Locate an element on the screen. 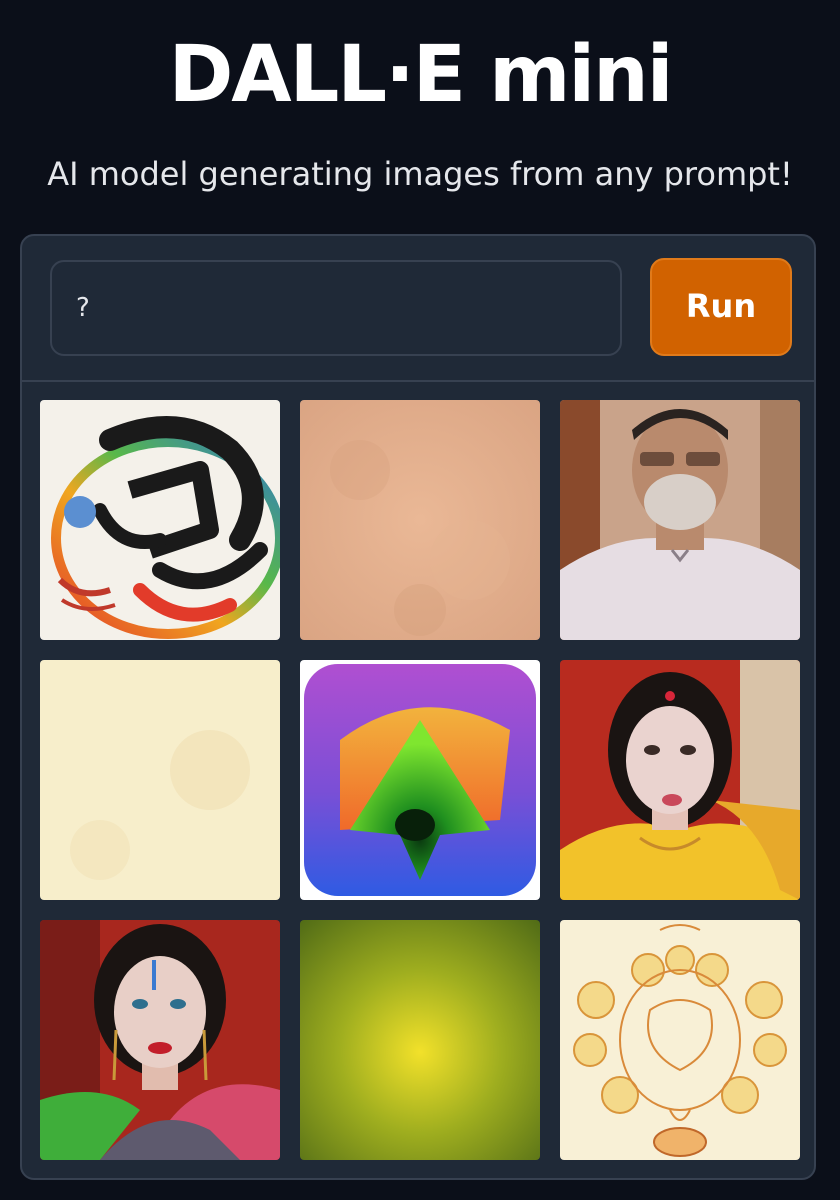 The image size is (840, 1200). woman-saree-portrait-image is located at coordinates (680, 780).